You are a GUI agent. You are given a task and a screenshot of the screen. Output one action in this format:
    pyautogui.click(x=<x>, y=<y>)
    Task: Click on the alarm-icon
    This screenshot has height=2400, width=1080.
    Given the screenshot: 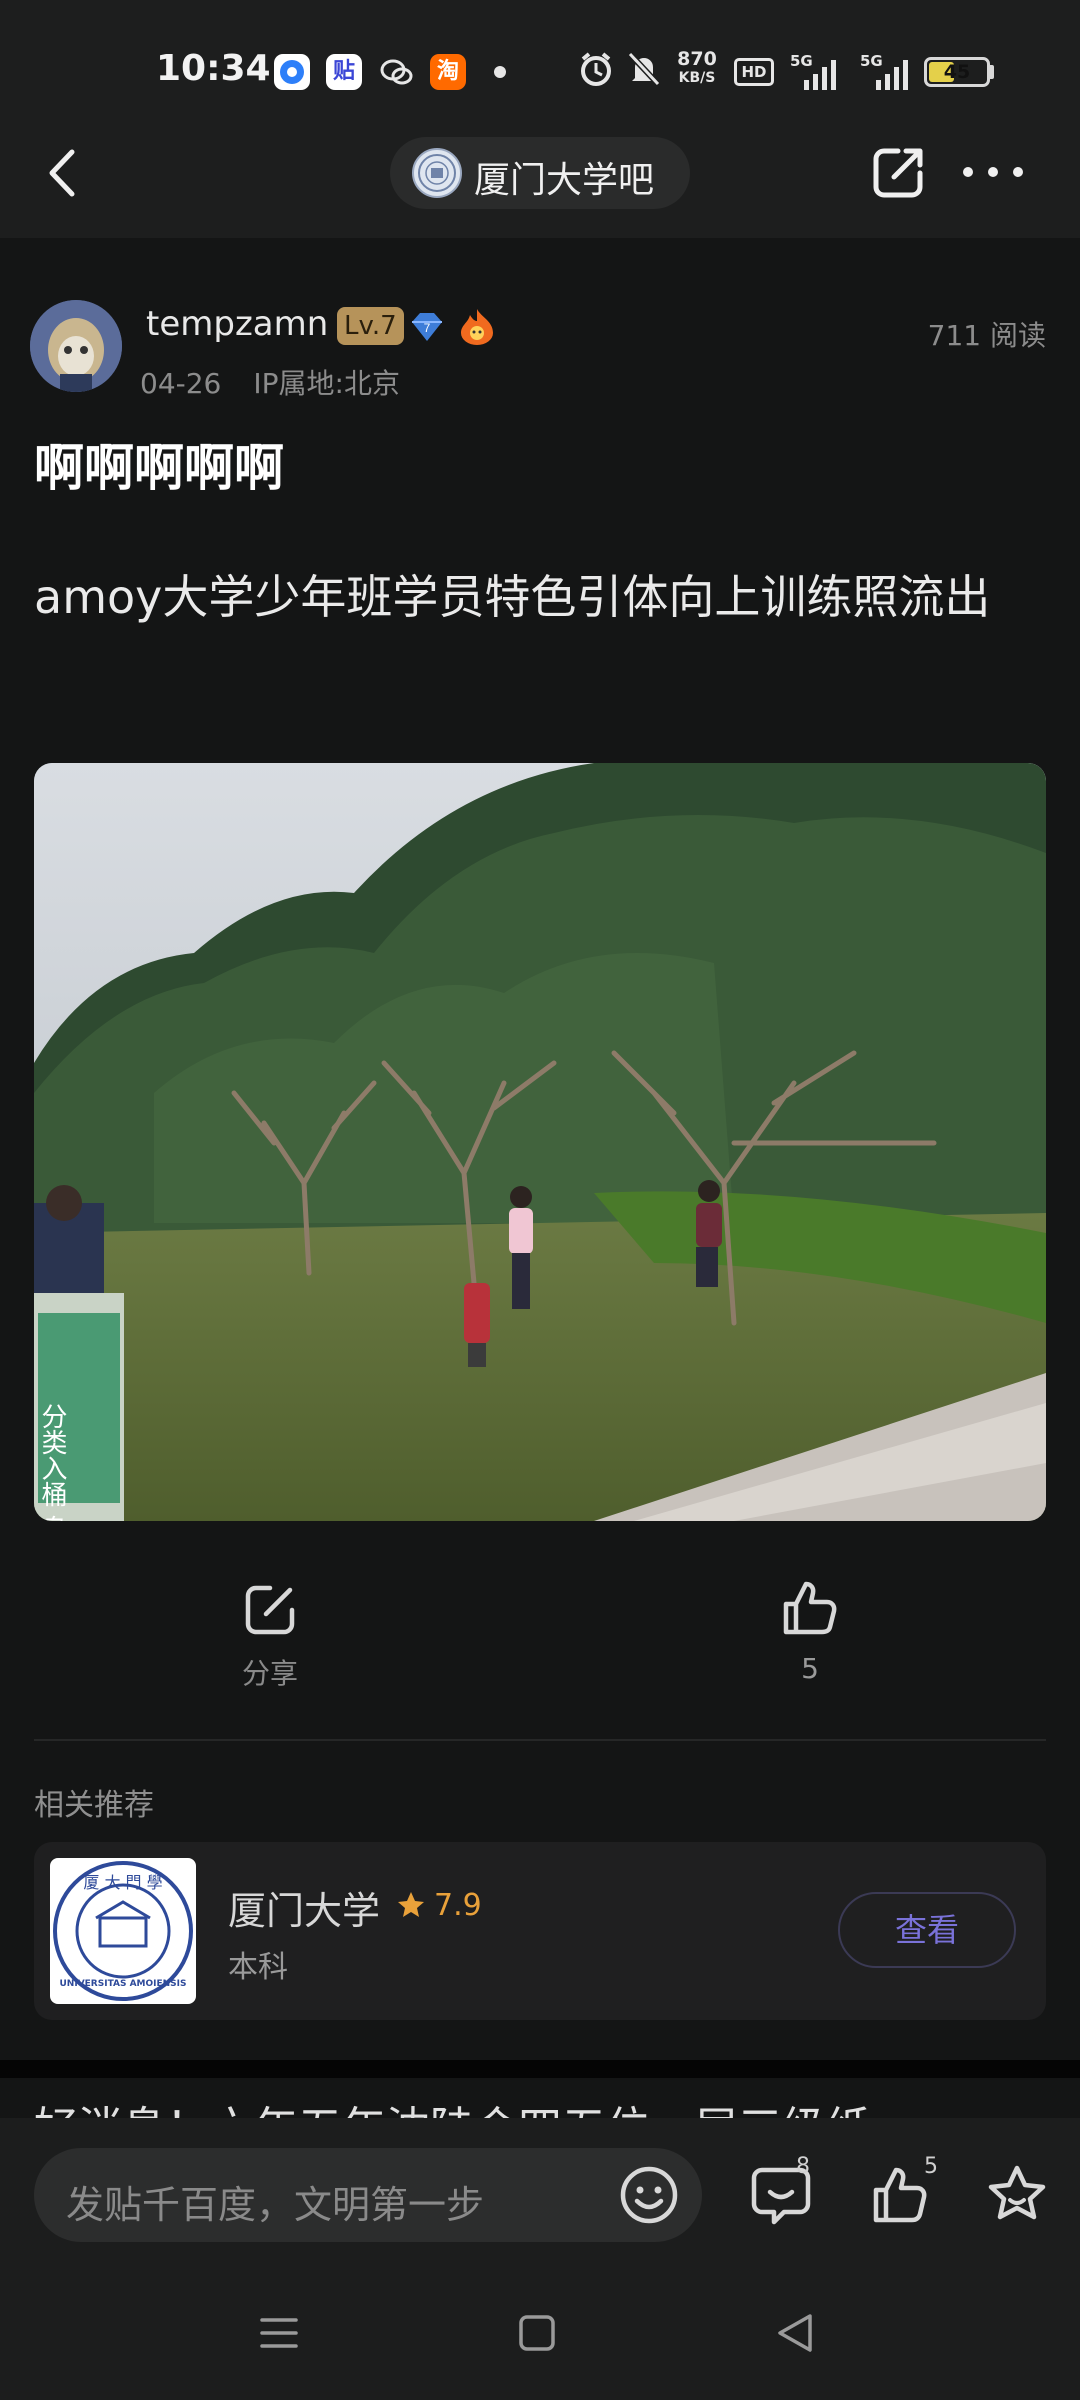 What is the action you would take?
    pyautogui.click(x=596, y=69)
    